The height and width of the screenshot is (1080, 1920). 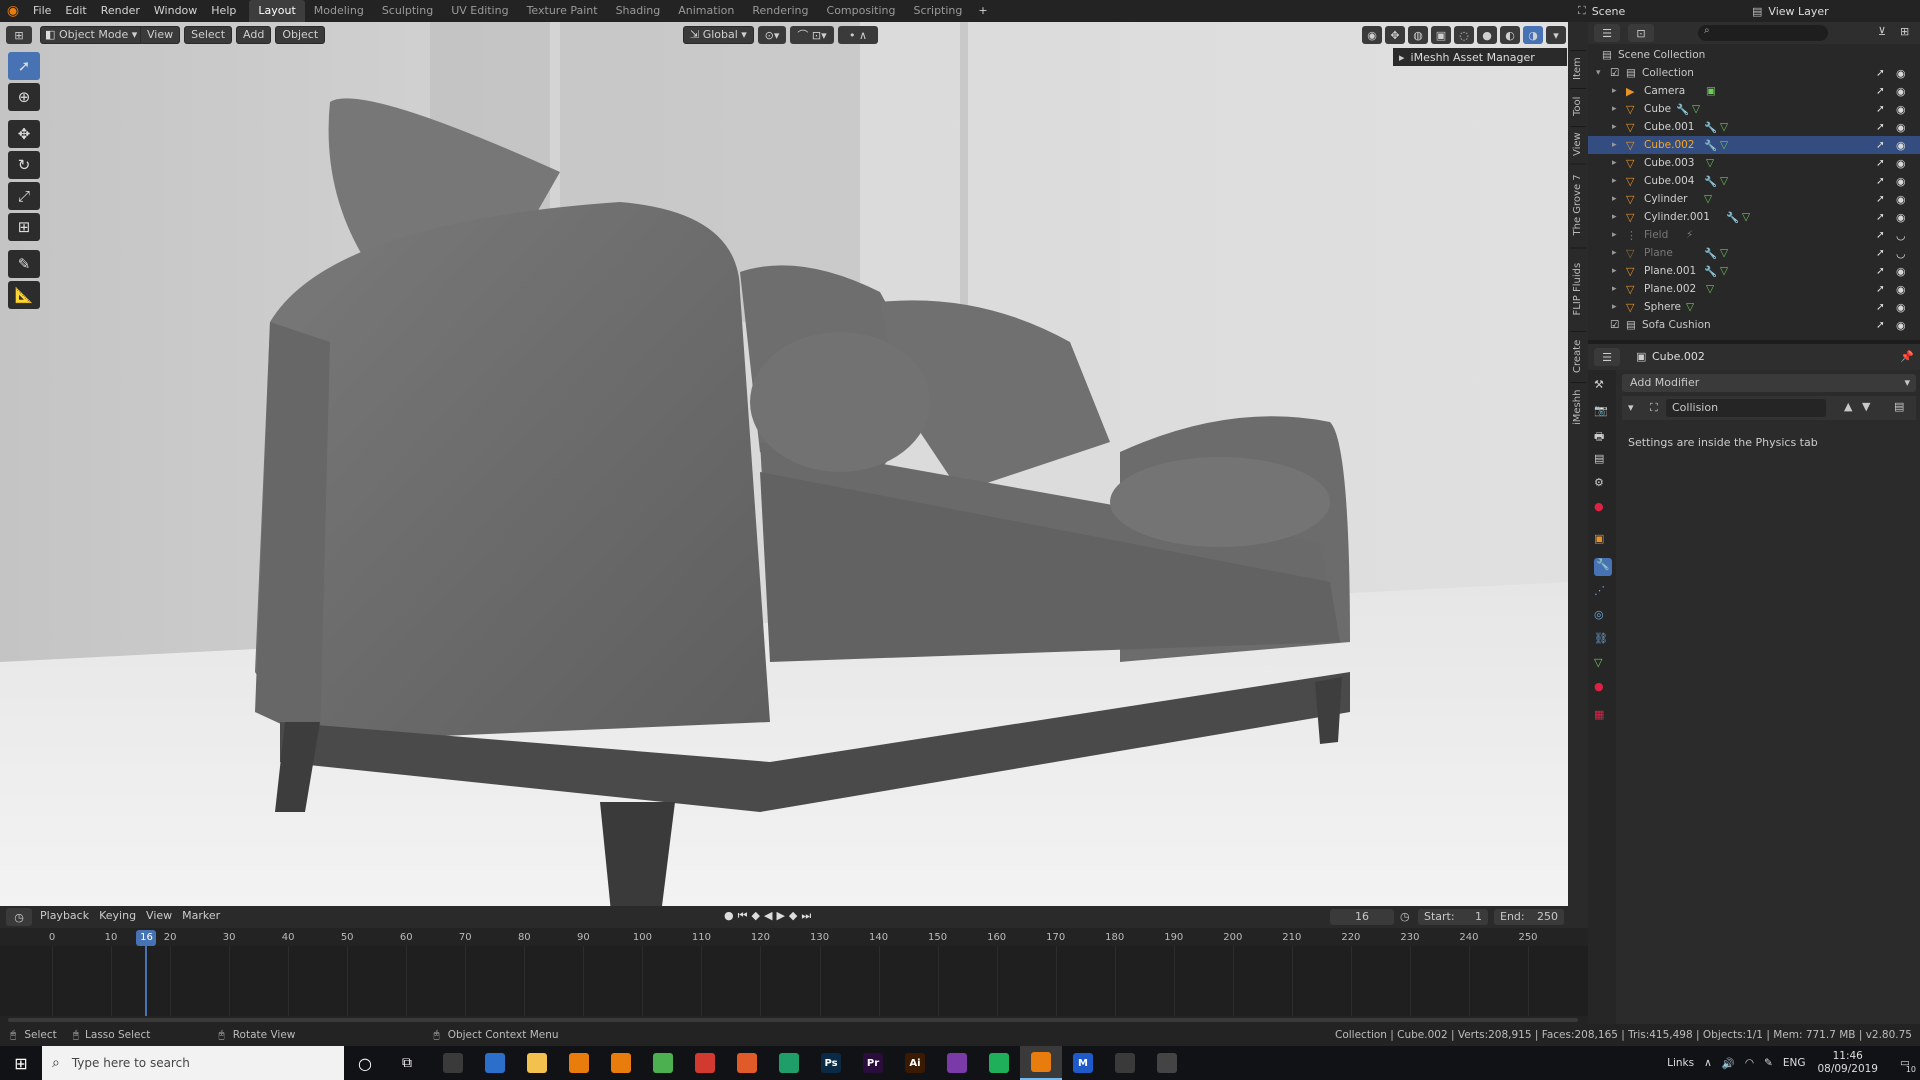 I want to click on taskbar-premiere-icon: Pr, so click(x=873, y=1063).